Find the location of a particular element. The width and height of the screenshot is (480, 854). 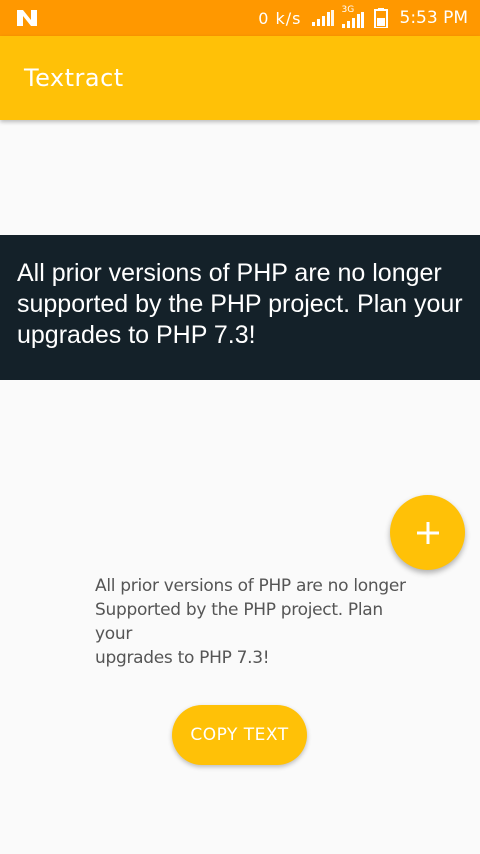

plus-icon is located at coordinates (427, 532).